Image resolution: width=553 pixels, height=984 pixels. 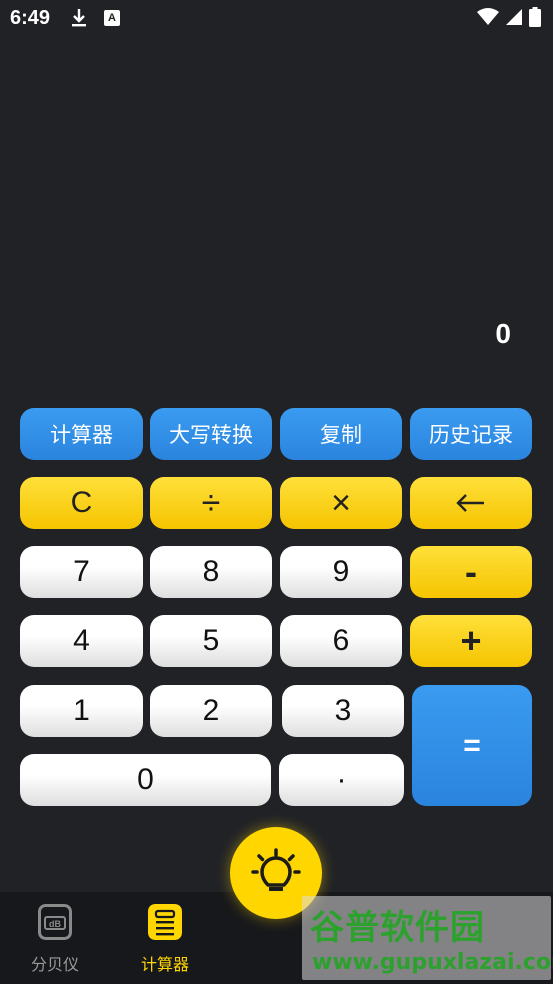 What do you see at coordinates (341, 572) in the screenshot?
I see `digit-9-button: 9` at bounding box center [341, 572].